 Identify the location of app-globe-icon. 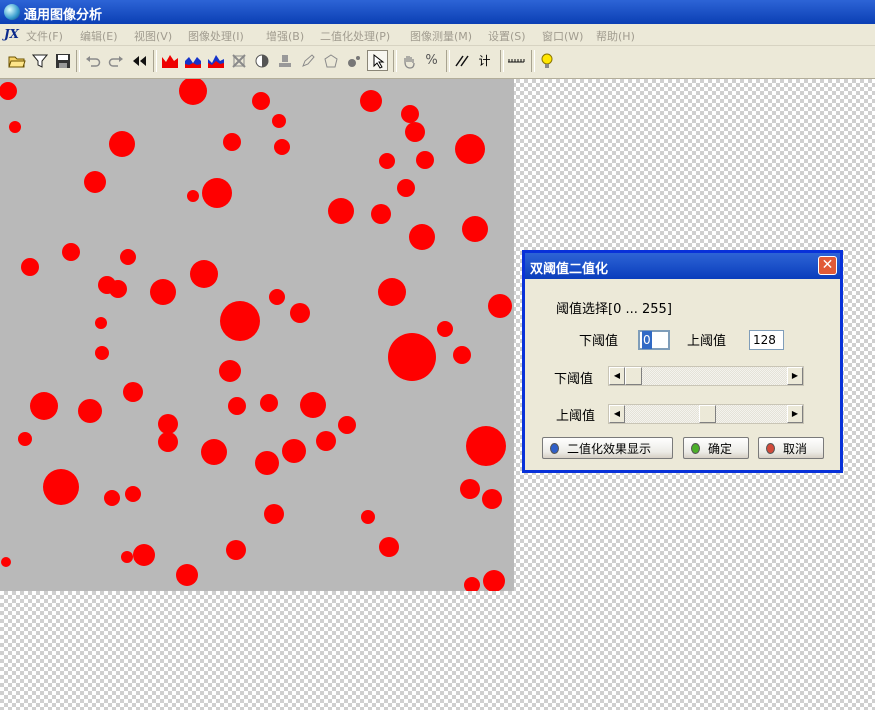
(12, 12).